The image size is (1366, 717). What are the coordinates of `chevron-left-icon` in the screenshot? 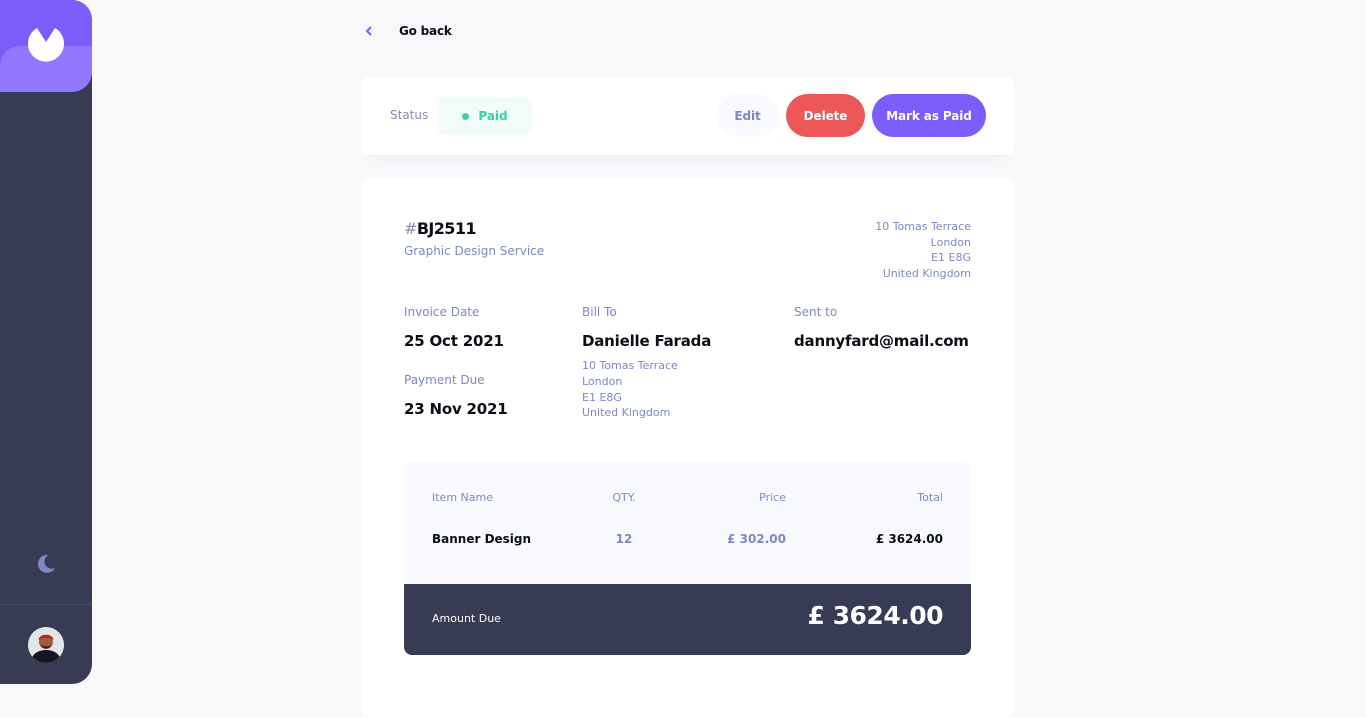 It's located at (370, 31).